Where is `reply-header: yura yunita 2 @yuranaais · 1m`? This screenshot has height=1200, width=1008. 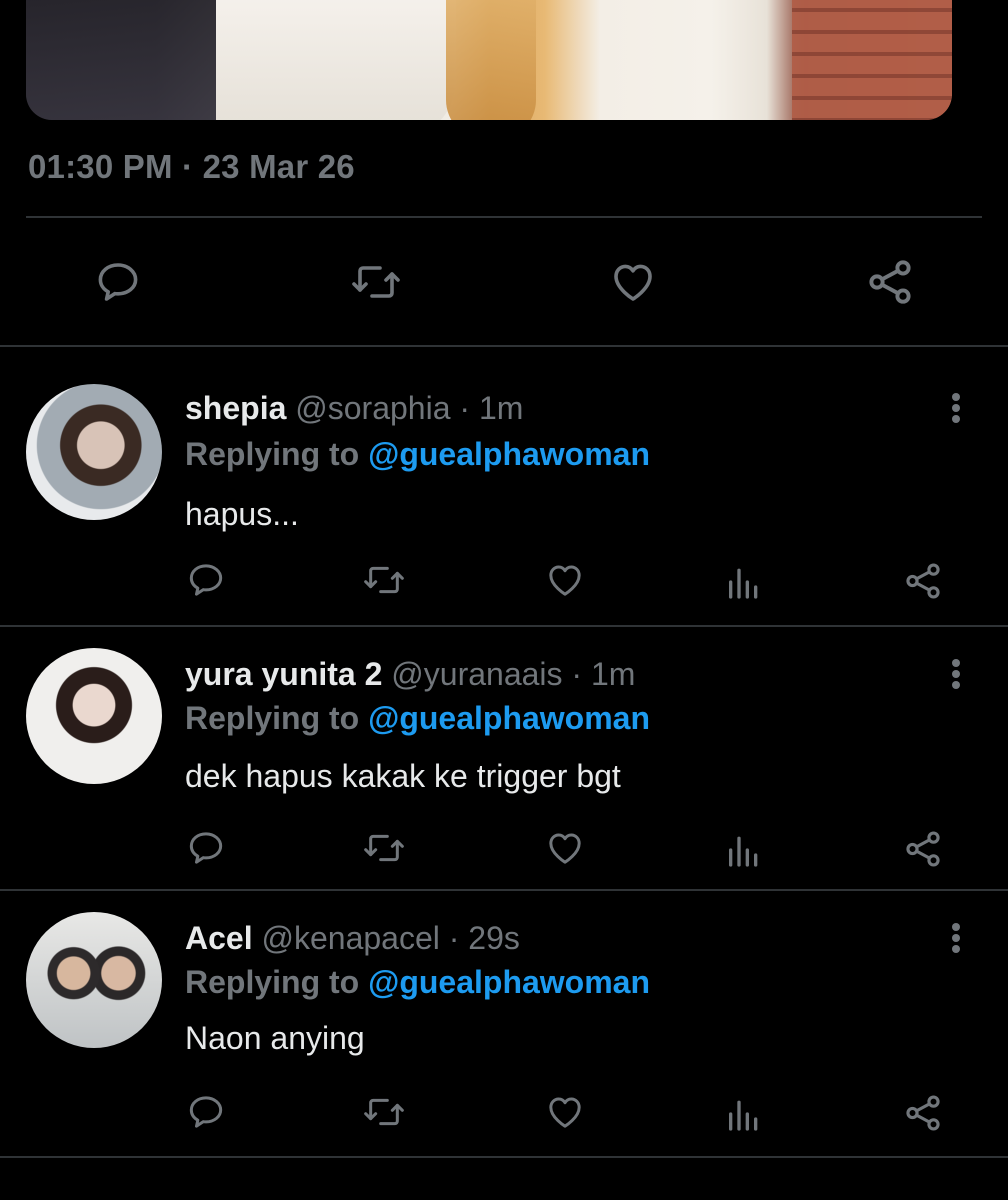
reply-header: yura yunita 2 @yuranaais · 1m is located at coordinates (410, 674).